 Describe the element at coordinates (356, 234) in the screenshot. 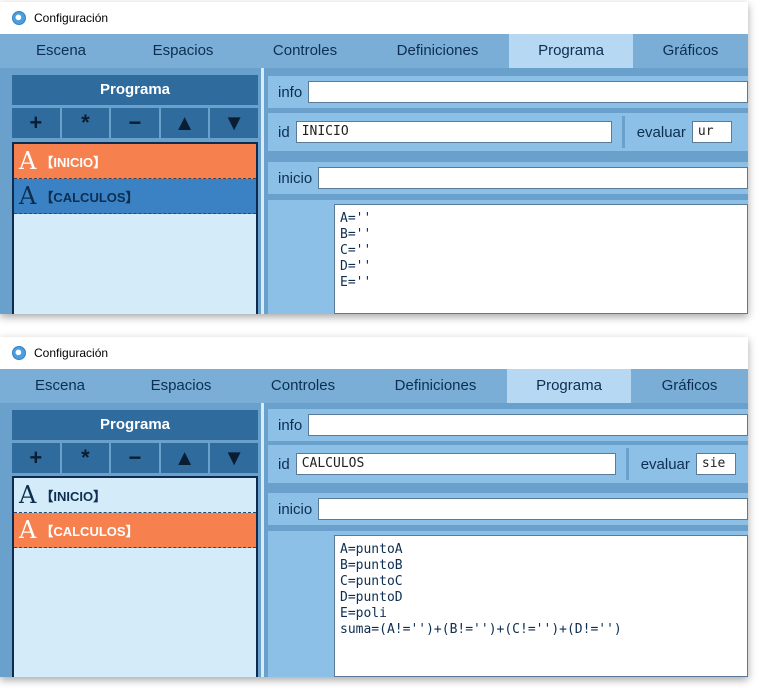

I see `code-line: B=''` at that location.